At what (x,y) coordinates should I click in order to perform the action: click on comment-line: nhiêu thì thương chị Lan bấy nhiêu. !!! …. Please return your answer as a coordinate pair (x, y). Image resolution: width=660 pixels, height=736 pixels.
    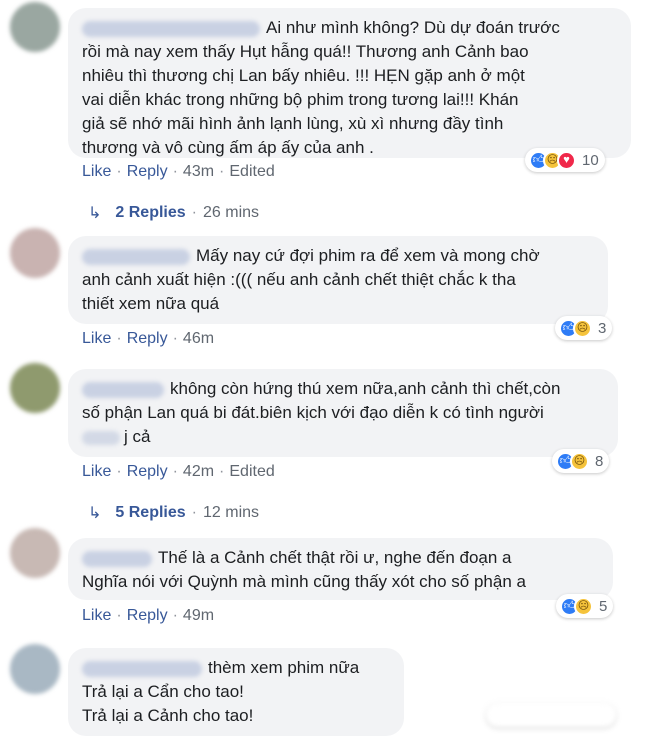
    Looking at the image, I should click on (303, 75).